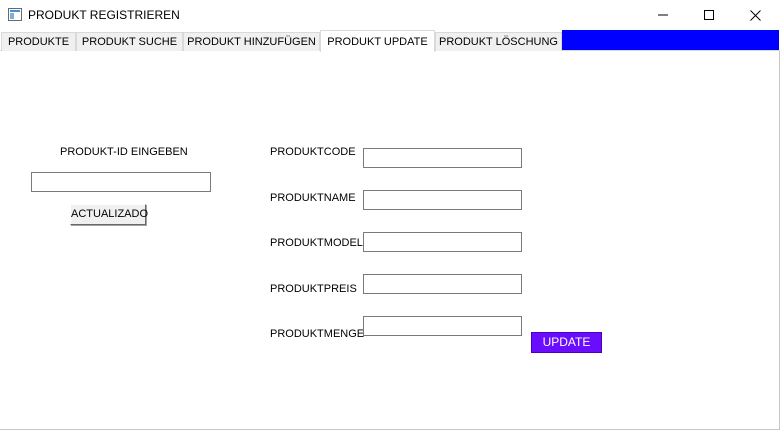  Describe the element at coordinates (313, 289) in the screenshot. I see `produktpreis-label: PRODUKTPREIS` at that location.